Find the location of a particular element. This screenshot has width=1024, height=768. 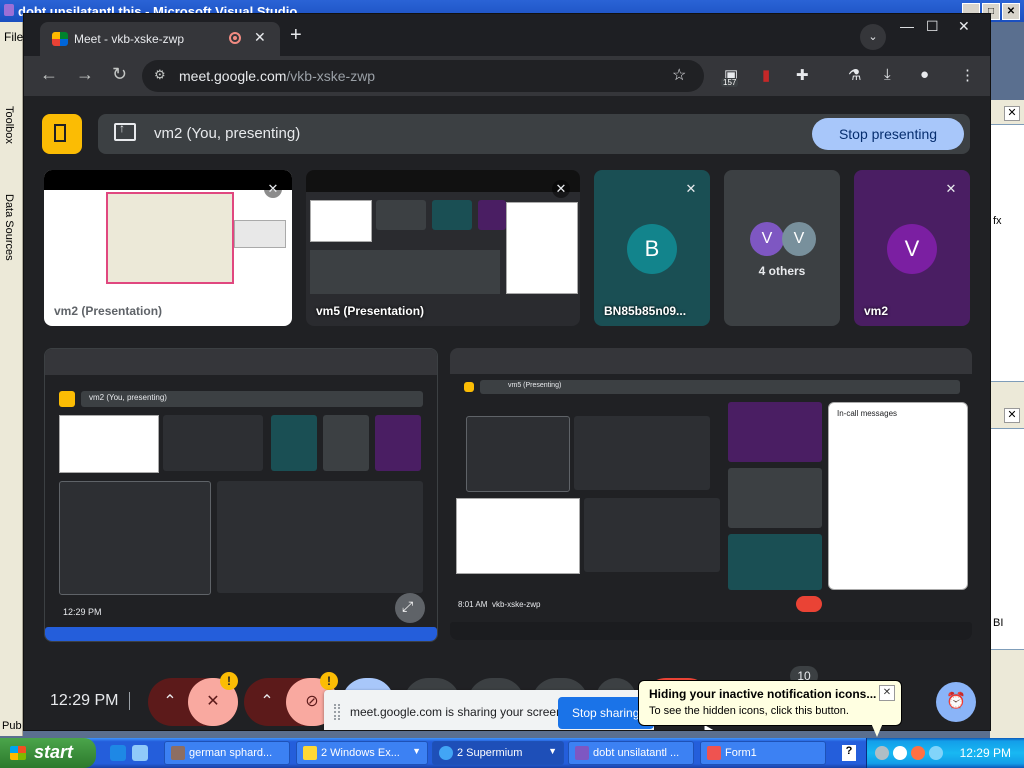

presenting-bar: vm2 (You, presenting) Stop presenting is located at coordinates (534, 134).